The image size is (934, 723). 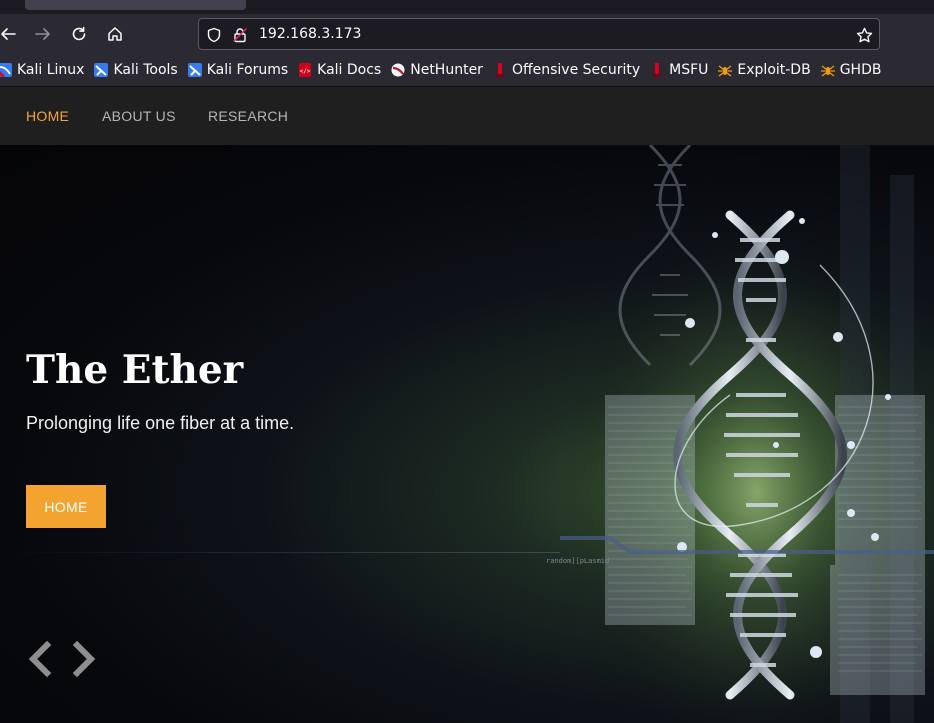 What do you see at coordinates (467, 115) in the screenshot?
I see `site-navbar: HOME ABOUT US RESEARCH` at bounding box center [467, 115].